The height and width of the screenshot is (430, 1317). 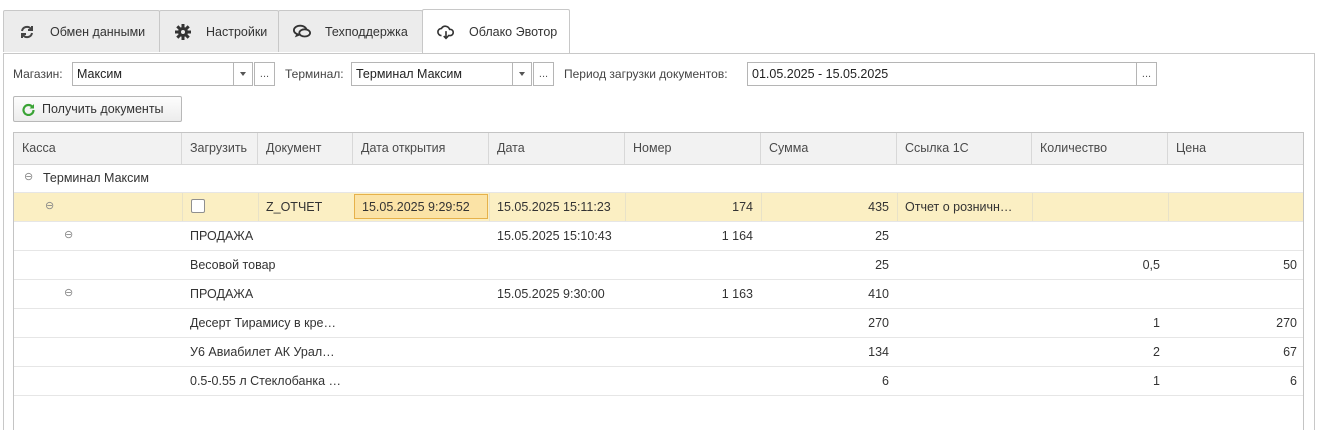 What do you see at coordinates (742, 207) in the screenshot?
I see `cell-number: 174` at bounding box center [742, 207].